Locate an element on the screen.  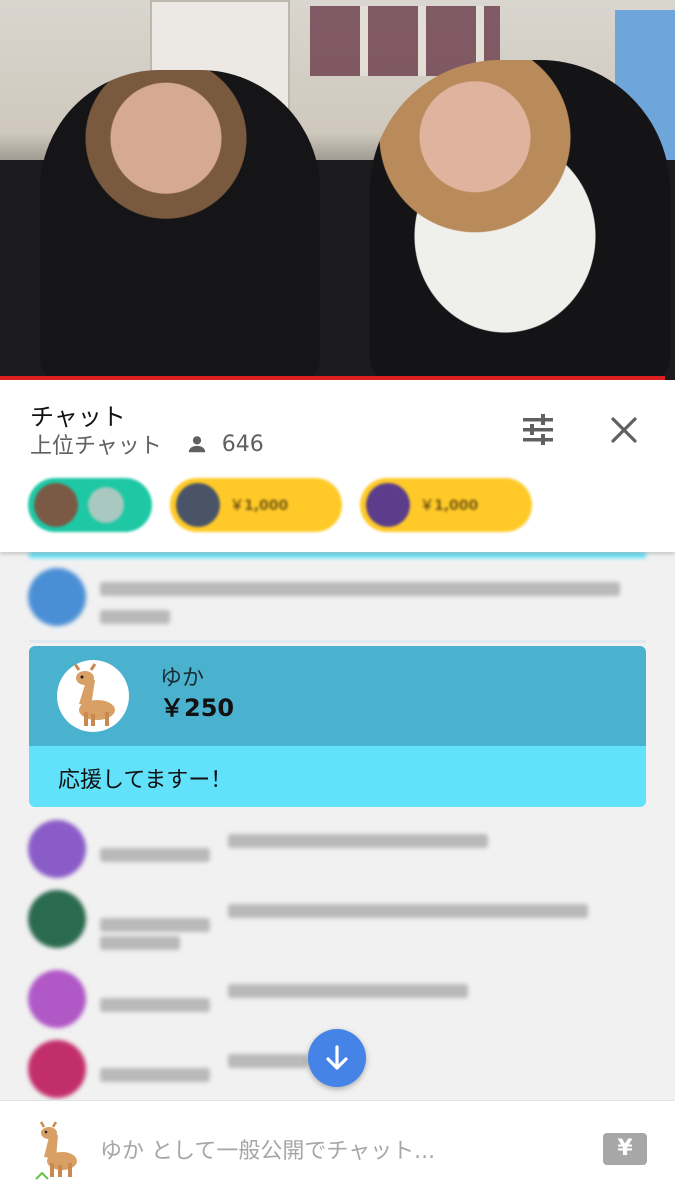
pinned-card-edge is located at coordinates (337, 555).